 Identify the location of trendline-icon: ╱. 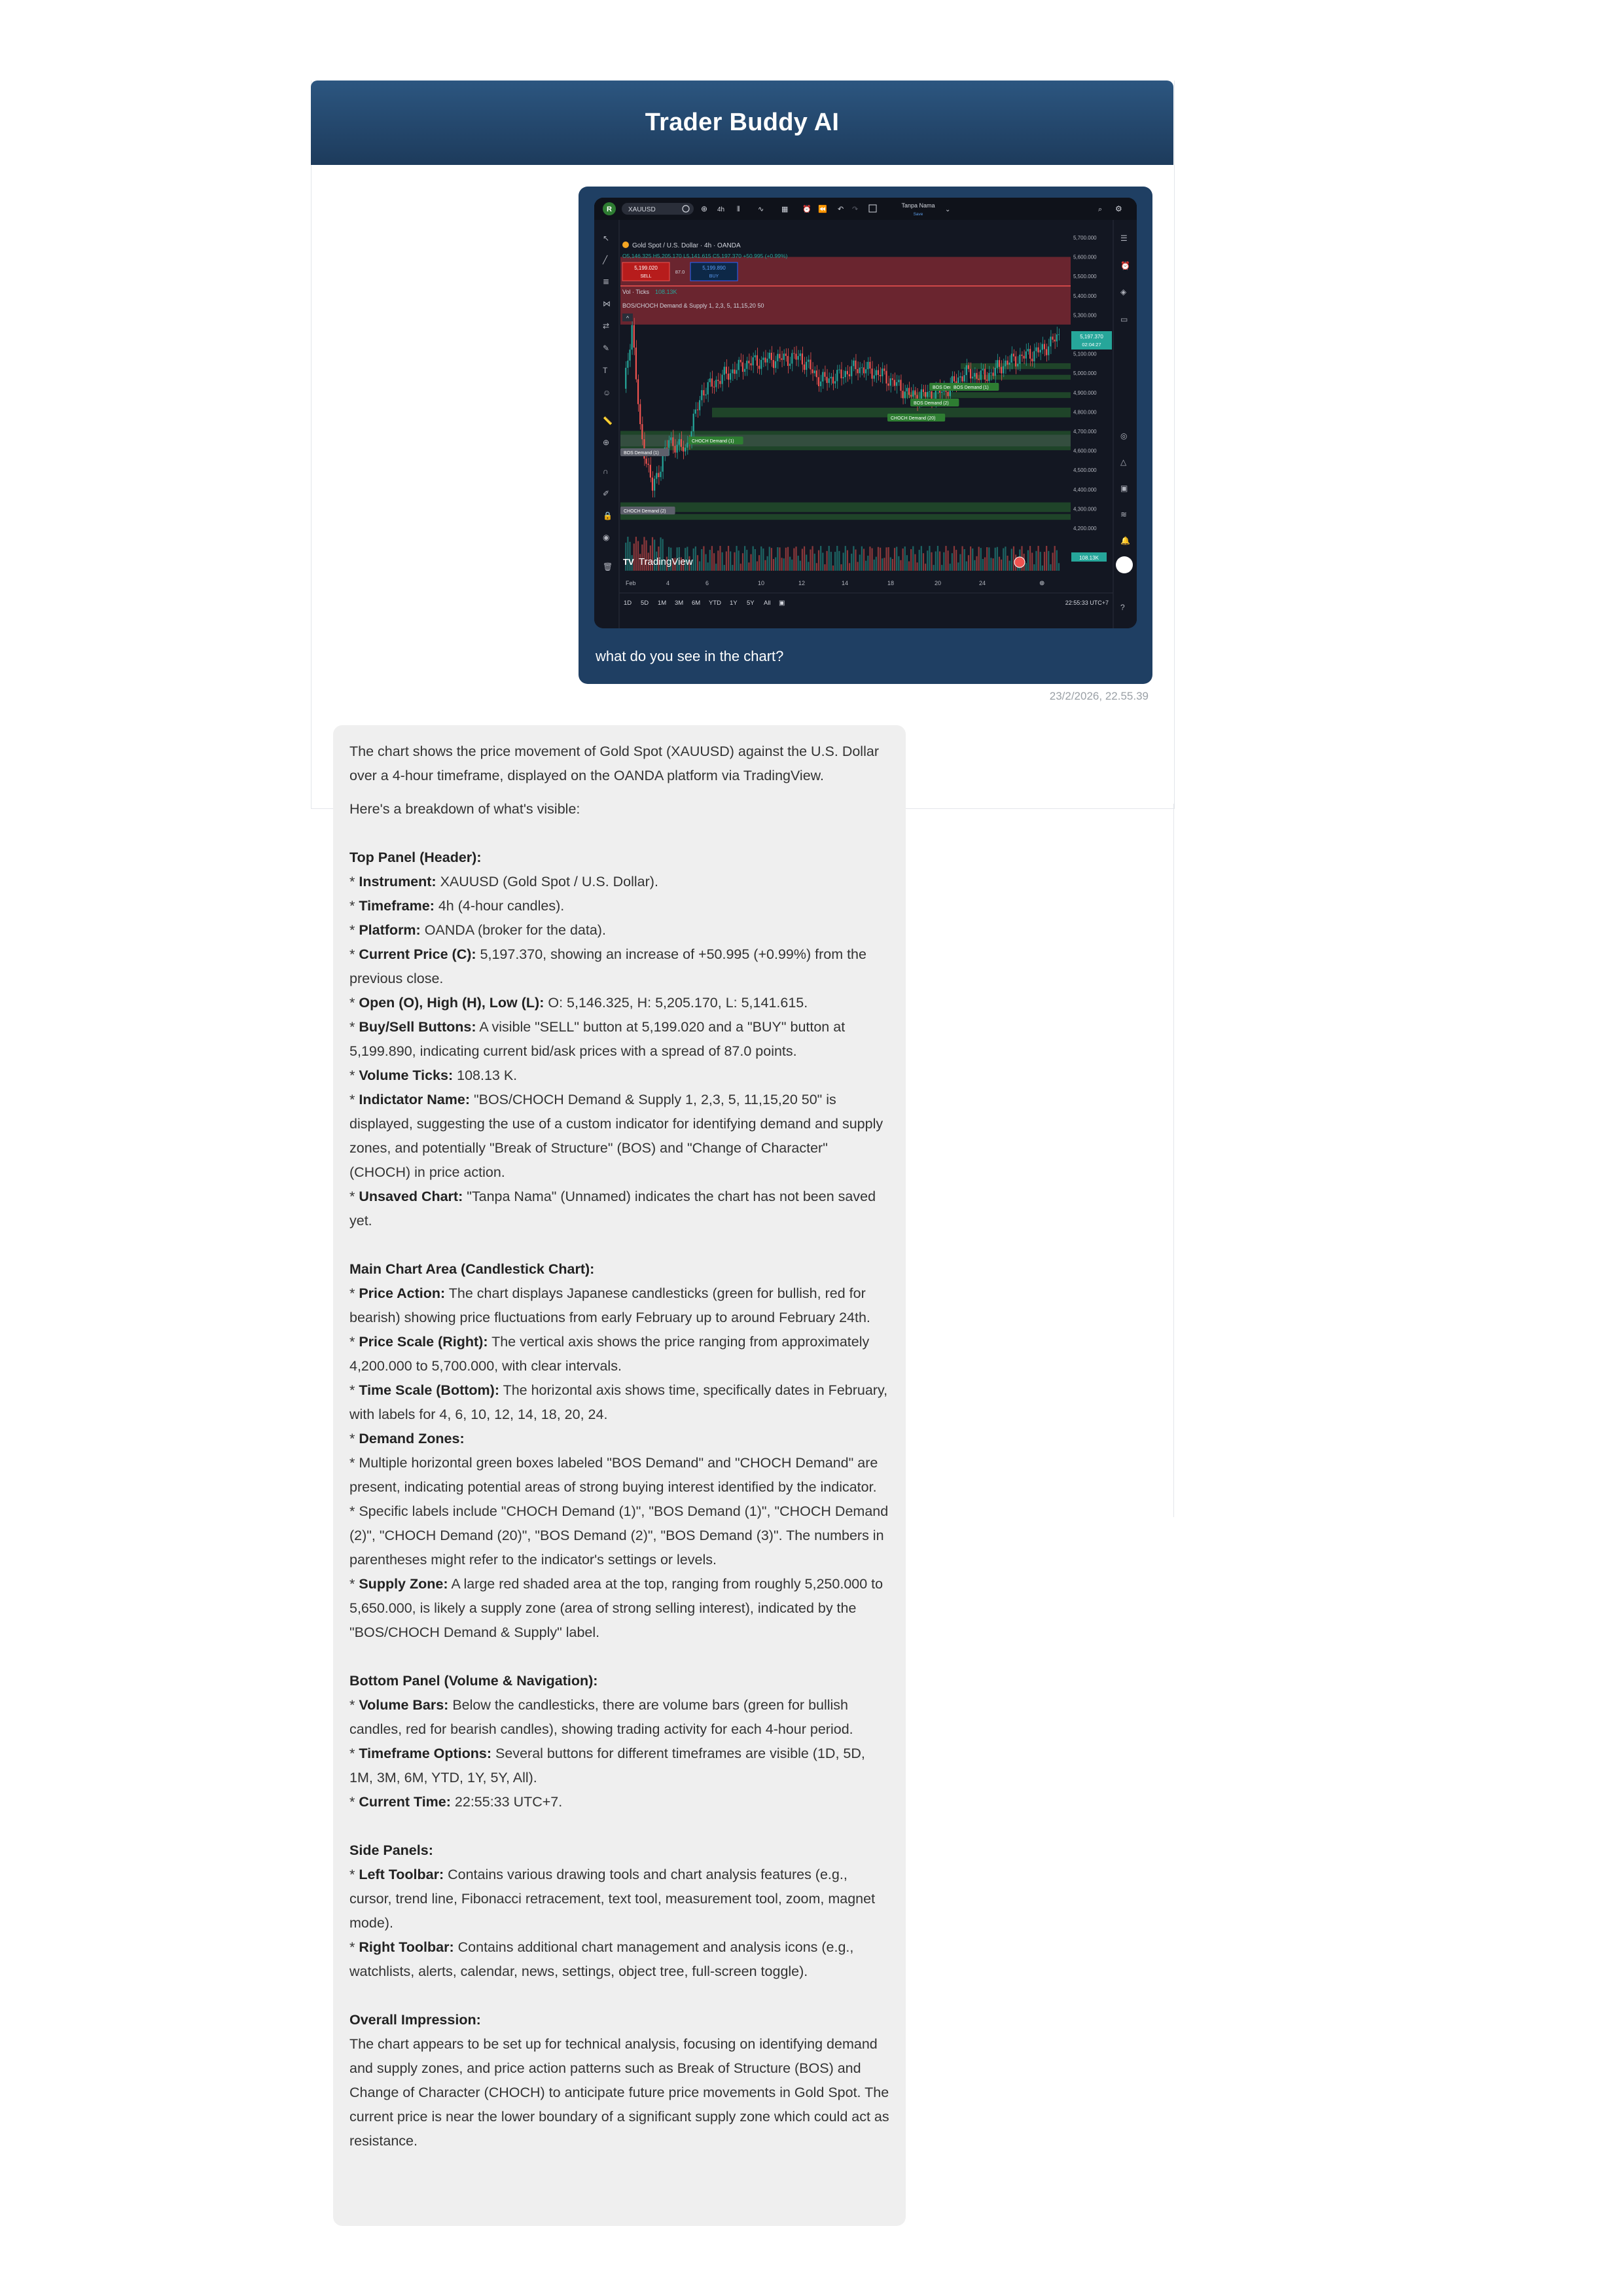
(605, 259).